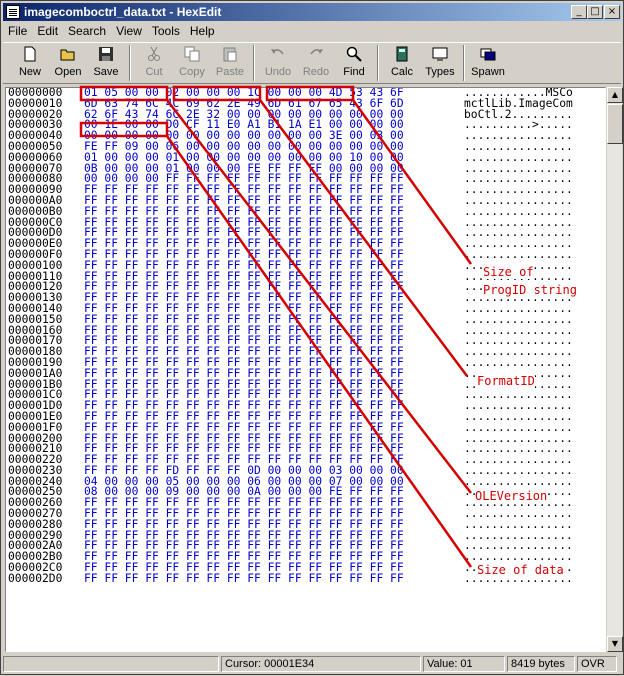  What do you see at coordinates (541, 663) in the screenshot?
I see `status-bytes: 8419 bytes` at bounding box center [541, 663].